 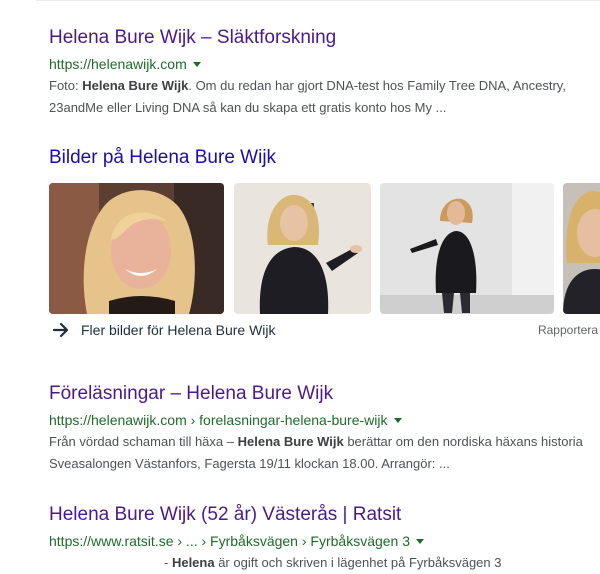 What do you see at coordinates (162, 158) in the screenshot?
I see `images-section-heading: Bilder på Helena Bure Wijk` at bounding box center [162, 158].